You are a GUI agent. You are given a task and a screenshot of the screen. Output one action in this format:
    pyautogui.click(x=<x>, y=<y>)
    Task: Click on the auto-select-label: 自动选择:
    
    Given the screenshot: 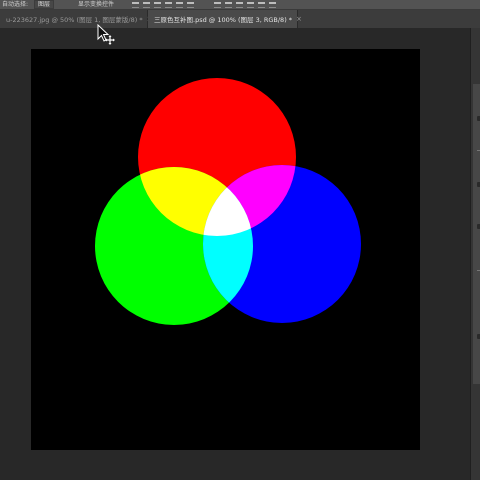 What is the action you would take?
    pyautogui.click(x=15, y=4)
    